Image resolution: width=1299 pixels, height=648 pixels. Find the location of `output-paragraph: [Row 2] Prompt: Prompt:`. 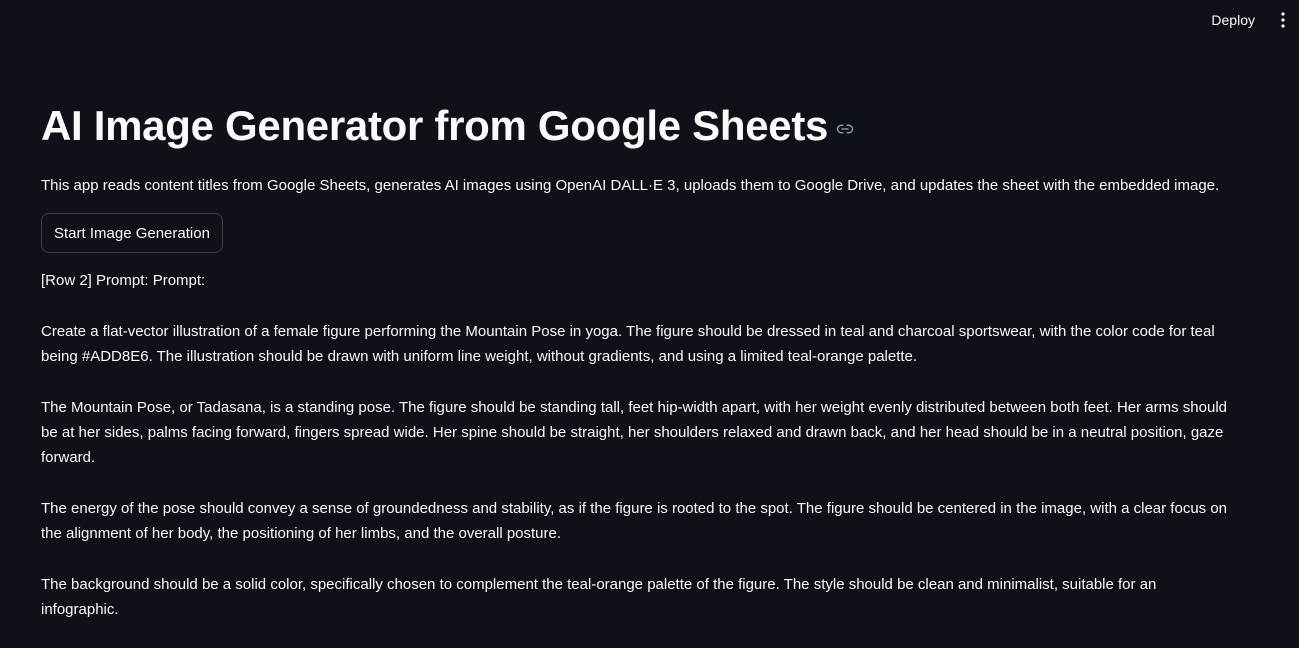

output-paragraph: [Row 2] Prompt: Prompt: is located at coordinates (123, 280).